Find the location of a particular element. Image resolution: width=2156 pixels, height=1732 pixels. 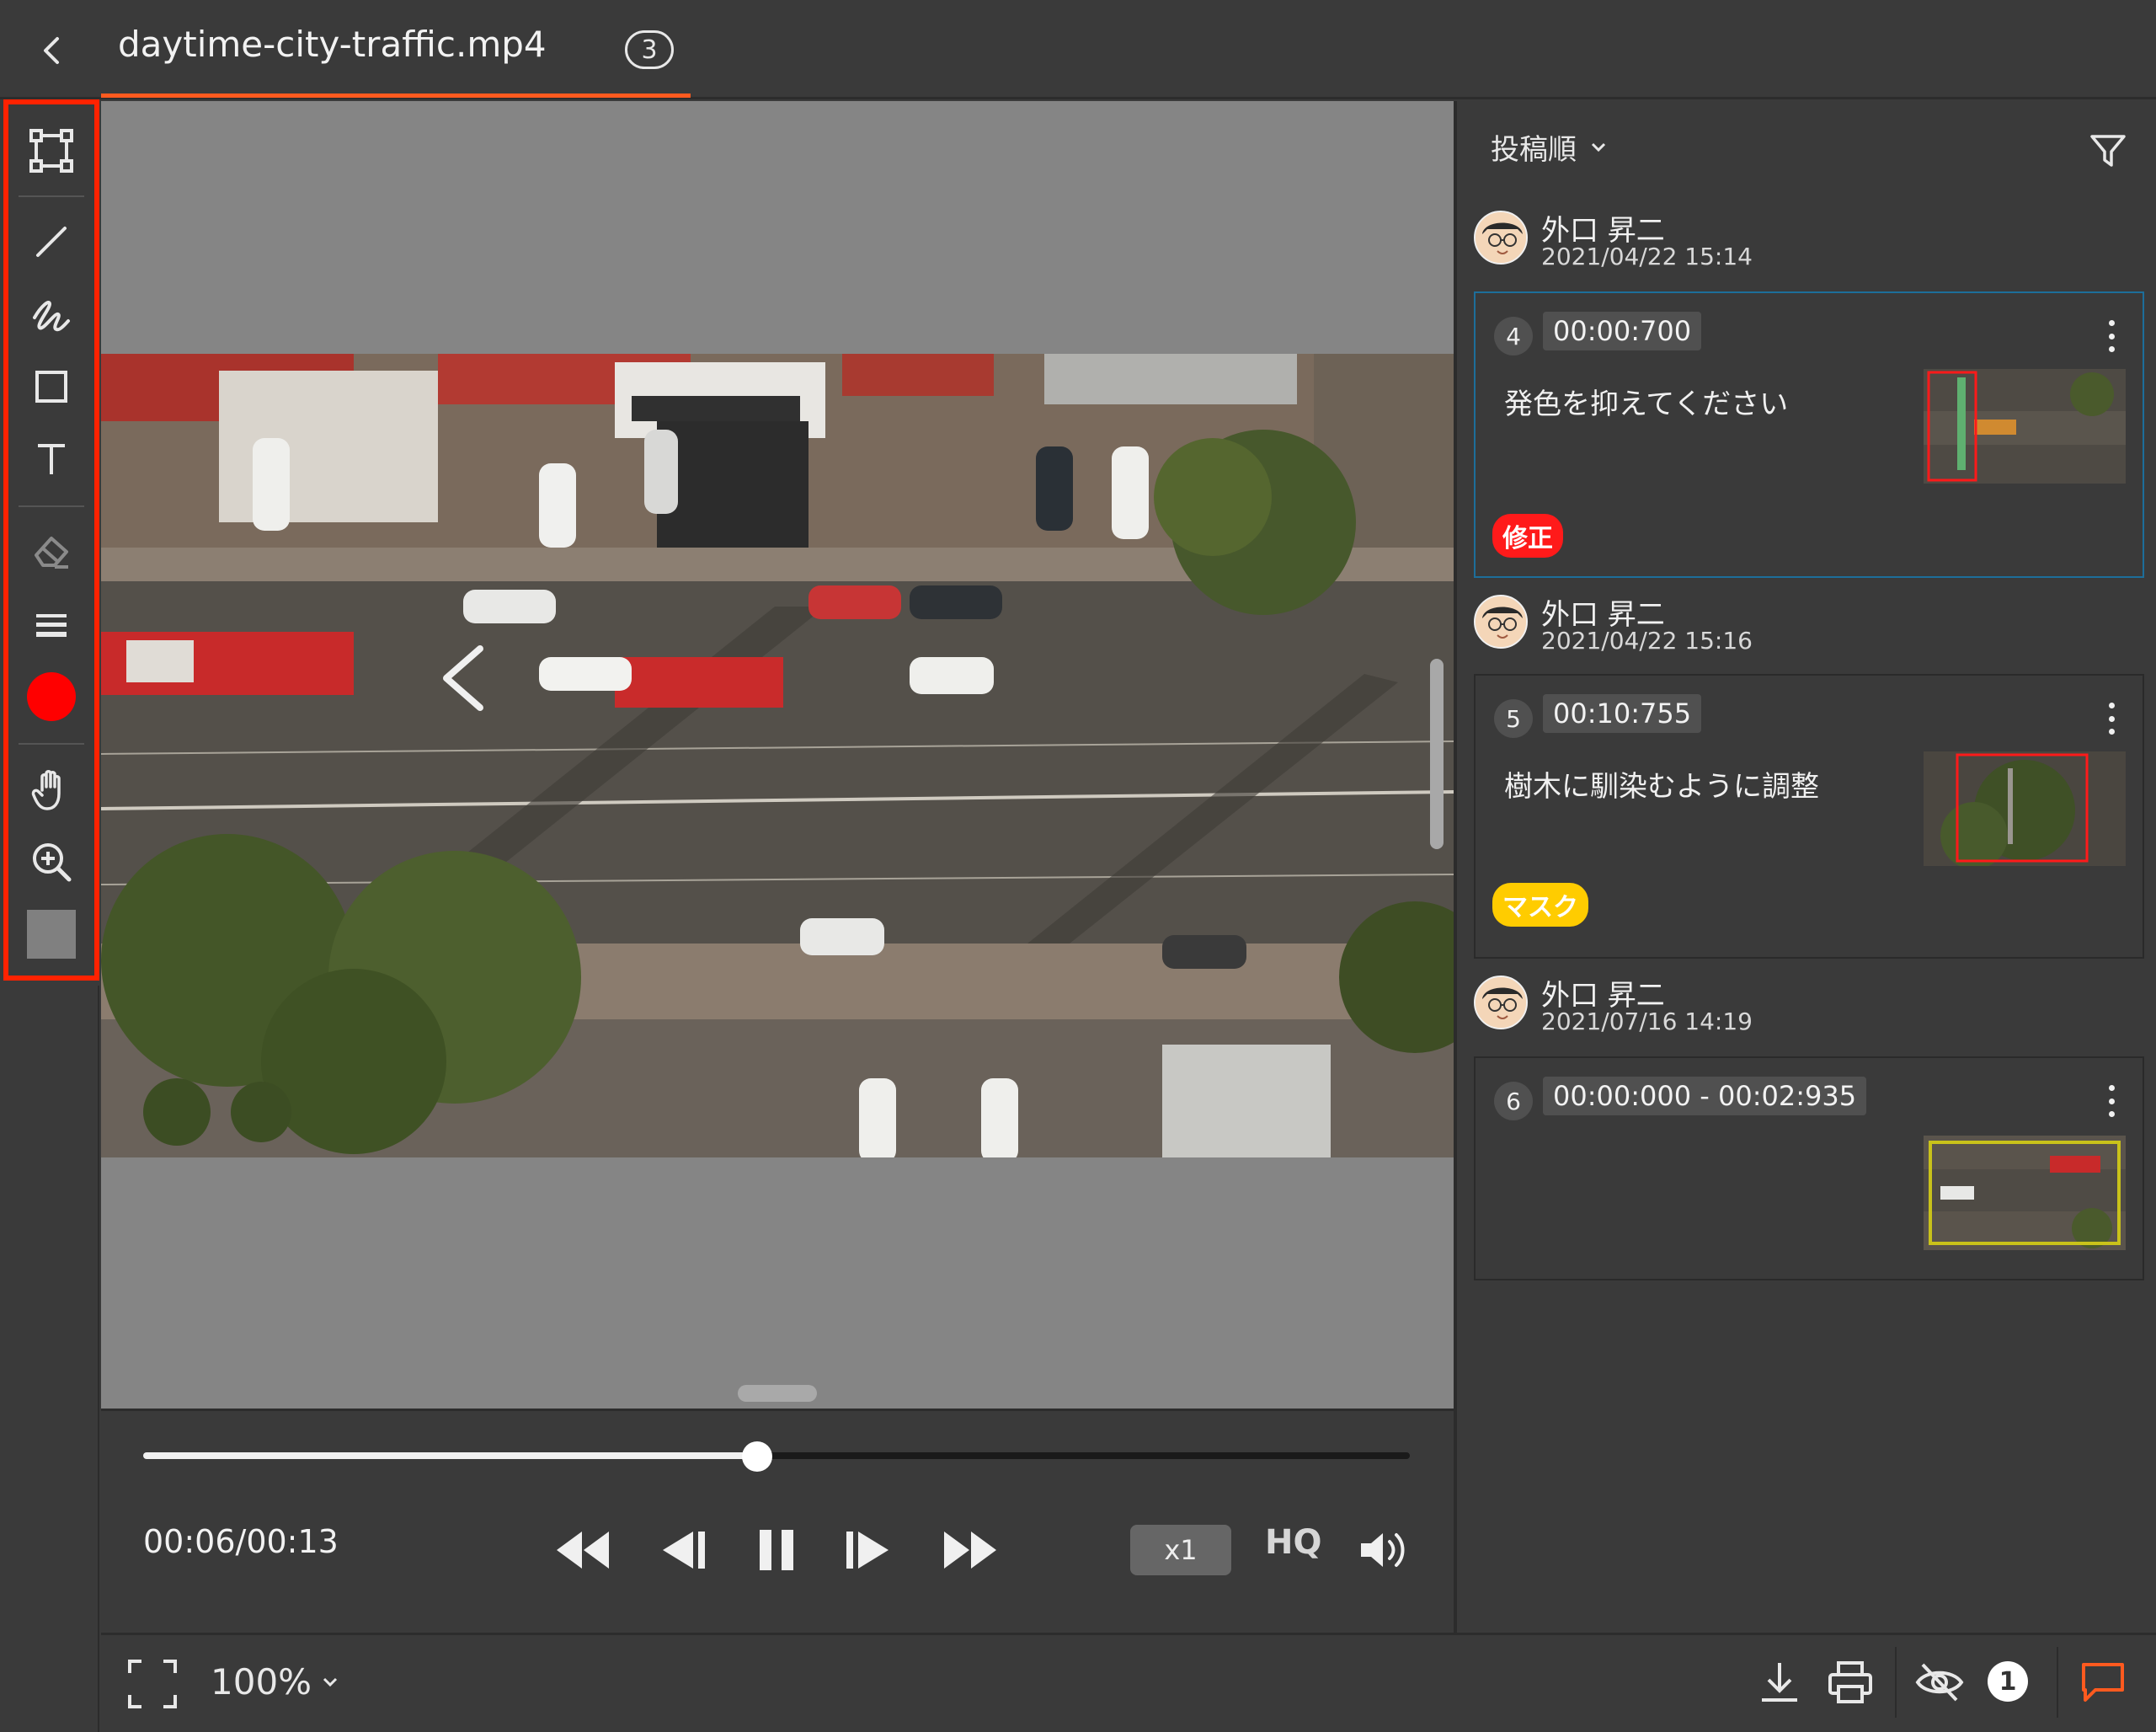

print-button is located at coordinates (1850, 1682).